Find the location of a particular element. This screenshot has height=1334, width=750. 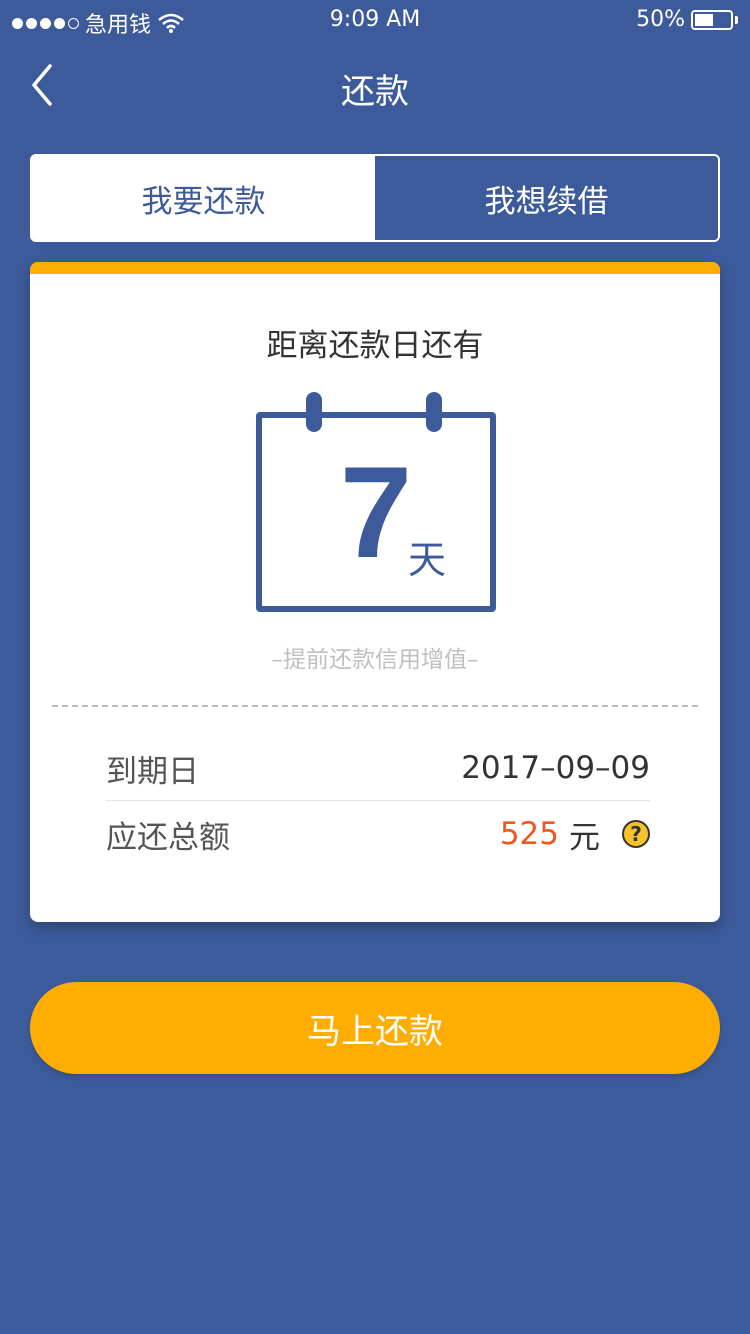

page-title: 还款 is located at coordinates (375, 92).